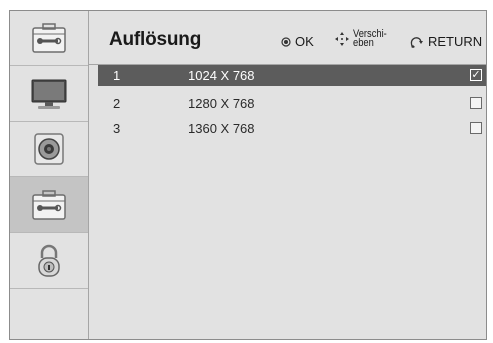 The width and height of the screenshot is (493, 343). I want to click on option-checkbox: ✓, so click(476, 75).